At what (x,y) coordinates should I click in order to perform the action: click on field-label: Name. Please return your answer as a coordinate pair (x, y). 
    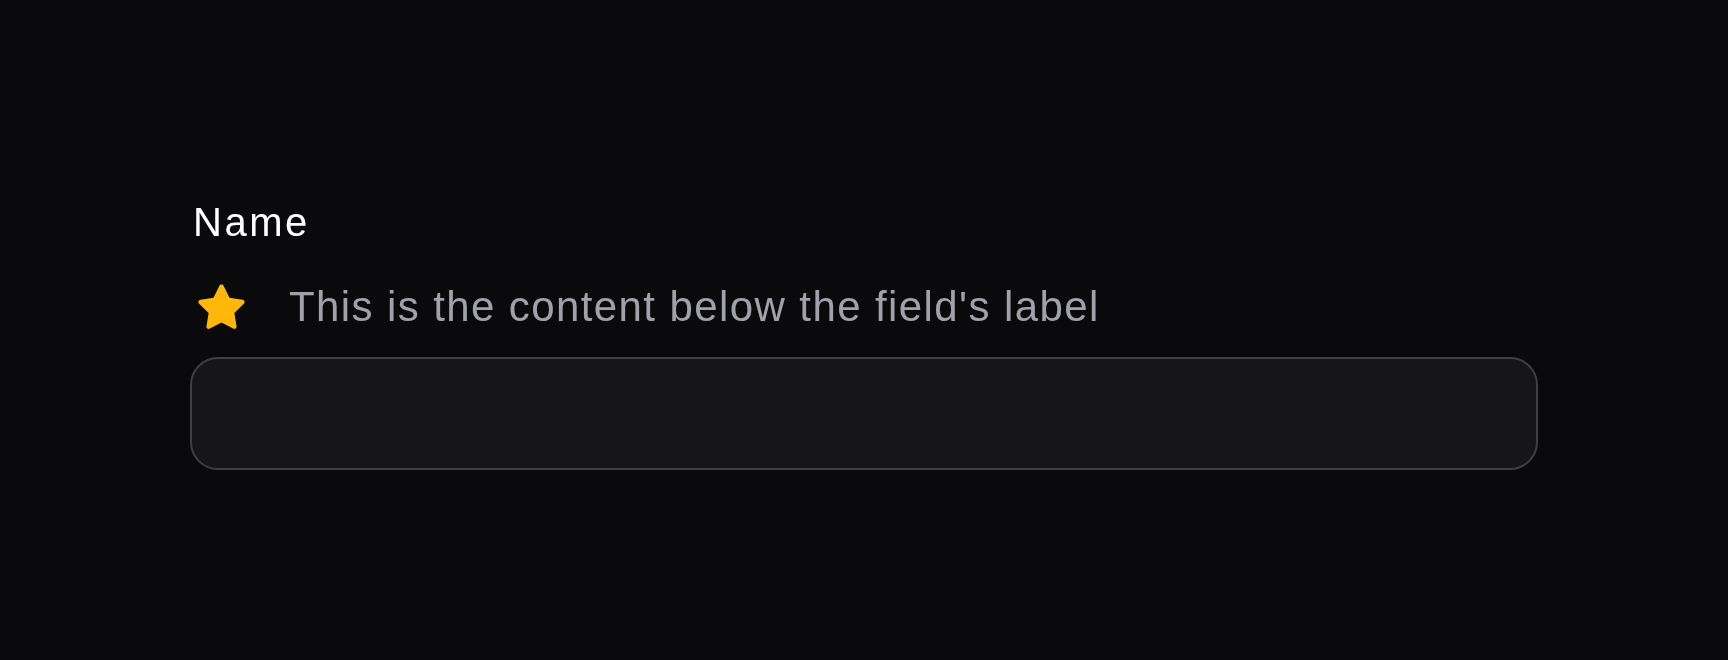
    Looking at the image, I should click on (251, 222).